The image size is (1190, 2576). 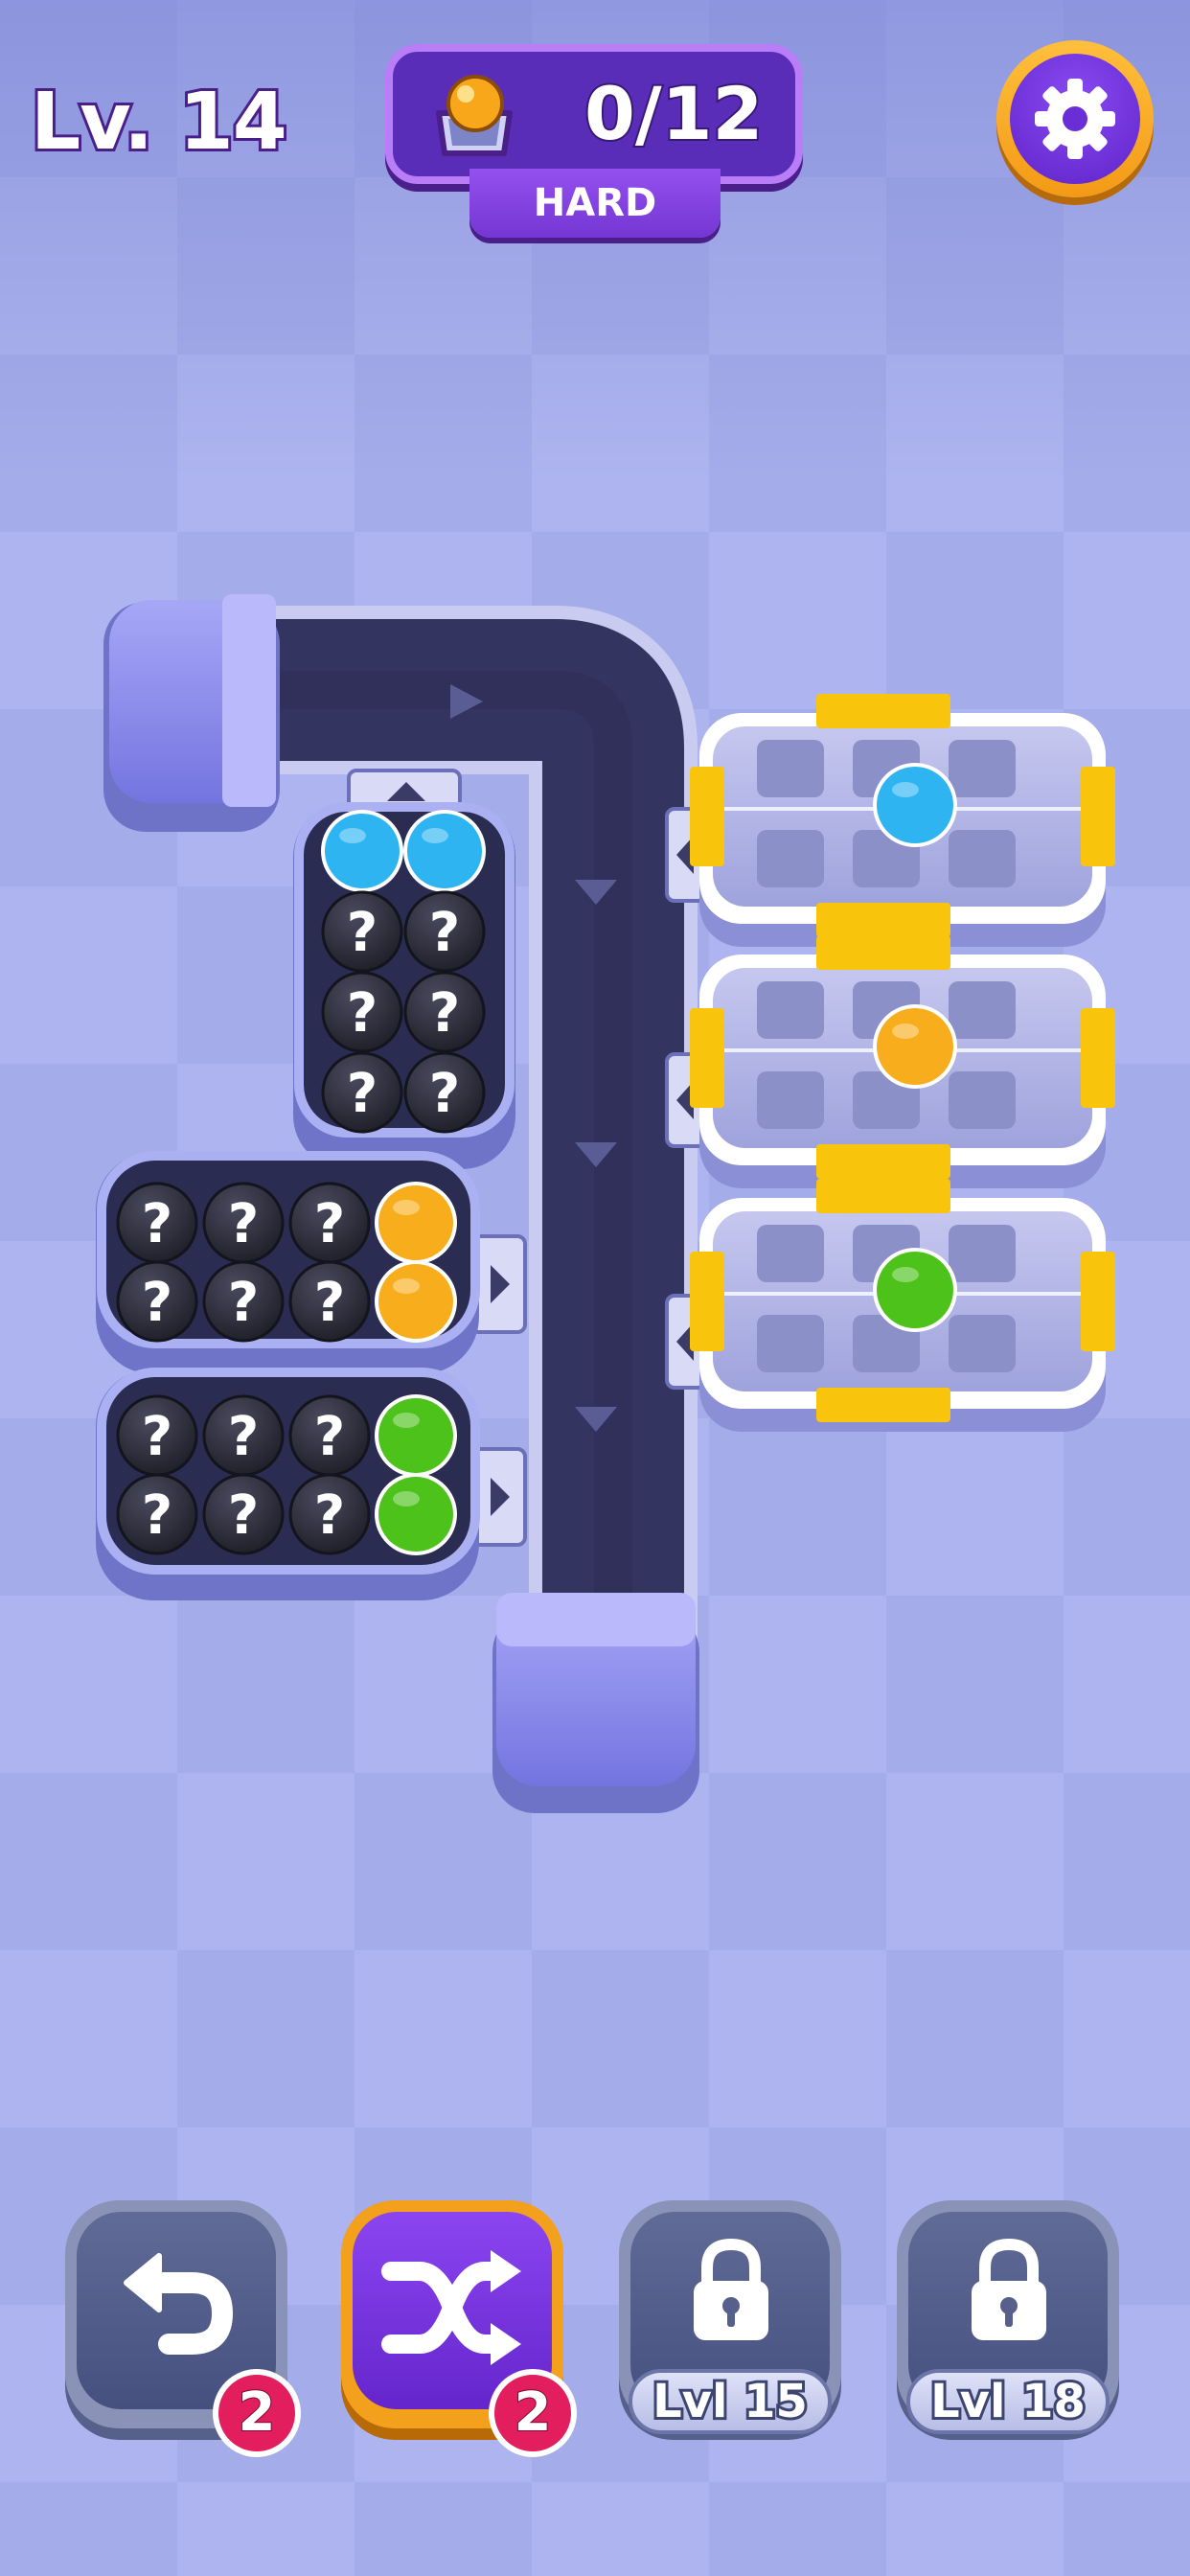 I want to click on locked-booster-label: Lvl 18, so click(x=1008, y=2401).